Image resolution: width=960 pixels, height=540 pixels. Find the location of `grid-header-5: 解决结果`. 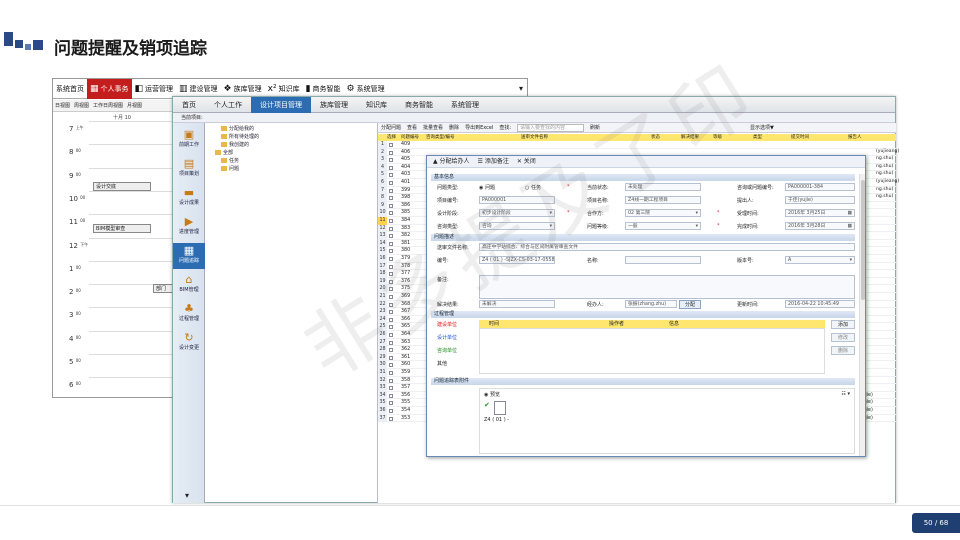

grid-header-5: 解决结果 is located at coordinates (690, 137).